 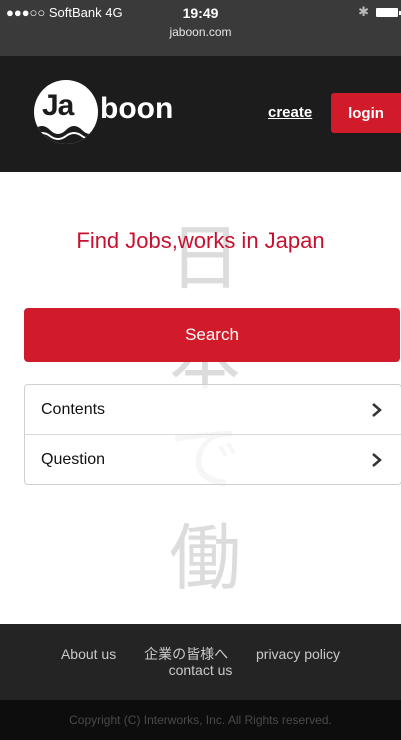 What do you see at coordinates (204, 558) in the screenshot?
I see `calligraphy-char: 働` at bounding box center [204, 558].